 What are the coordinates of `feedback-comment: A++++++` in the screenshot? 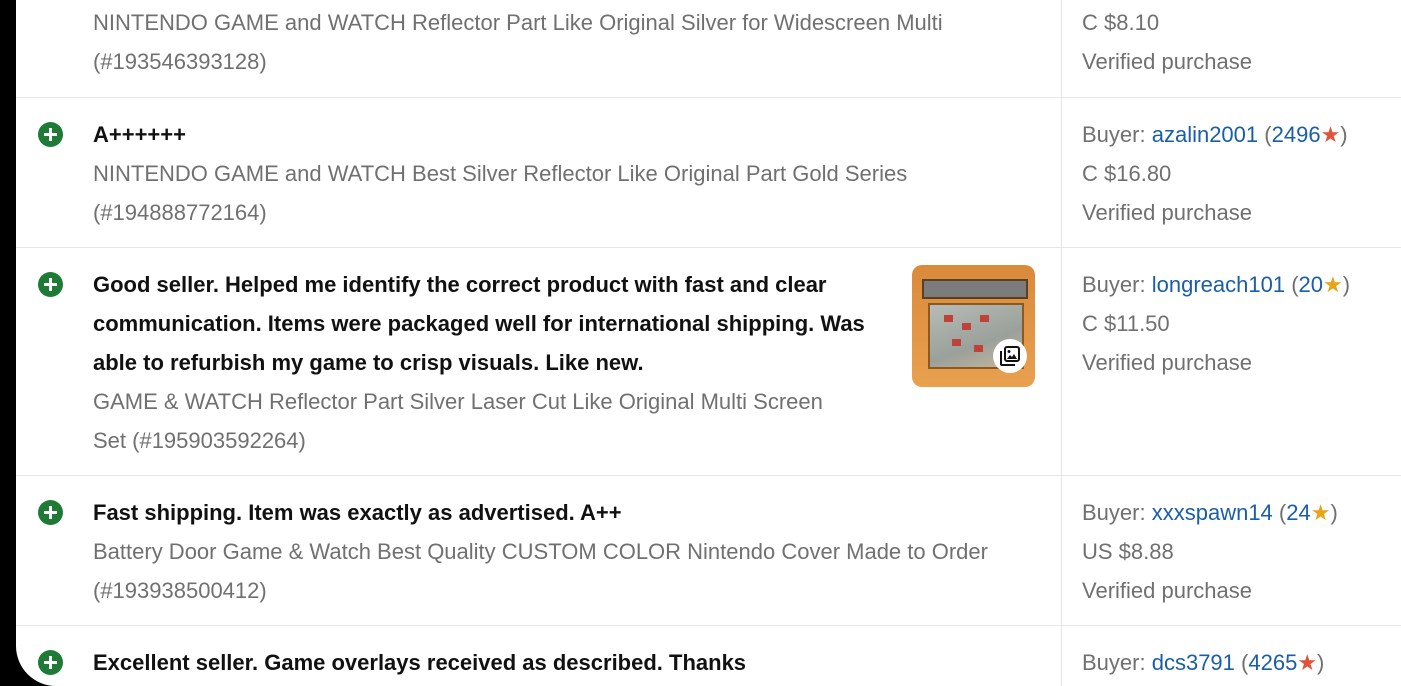 It's located at (139, 134).